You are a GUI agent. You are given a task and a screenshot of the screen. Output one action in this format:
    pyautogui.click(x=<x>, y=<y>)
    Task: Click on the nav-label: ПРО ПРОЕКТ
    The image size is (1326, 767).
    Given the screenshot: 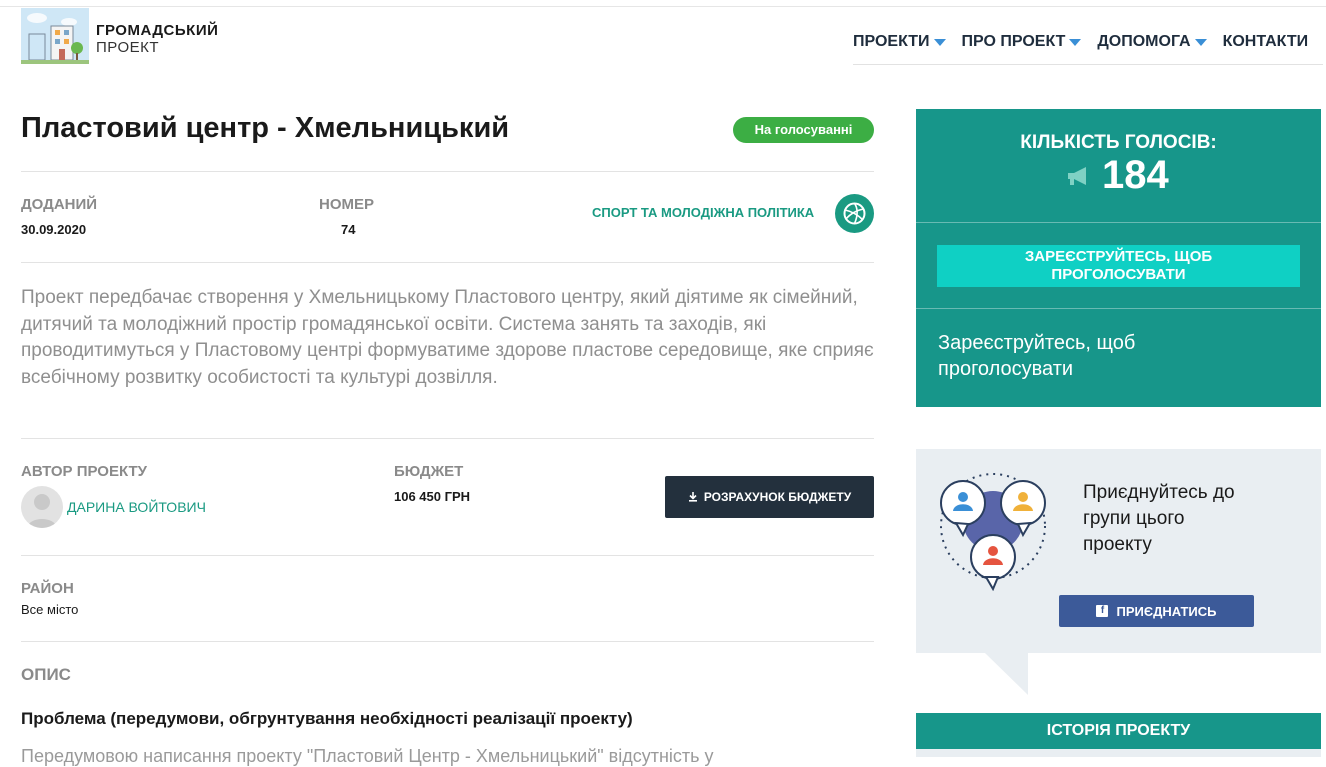 What is the action you would take?
    pyautogui.click(x=1013, y=41)
    